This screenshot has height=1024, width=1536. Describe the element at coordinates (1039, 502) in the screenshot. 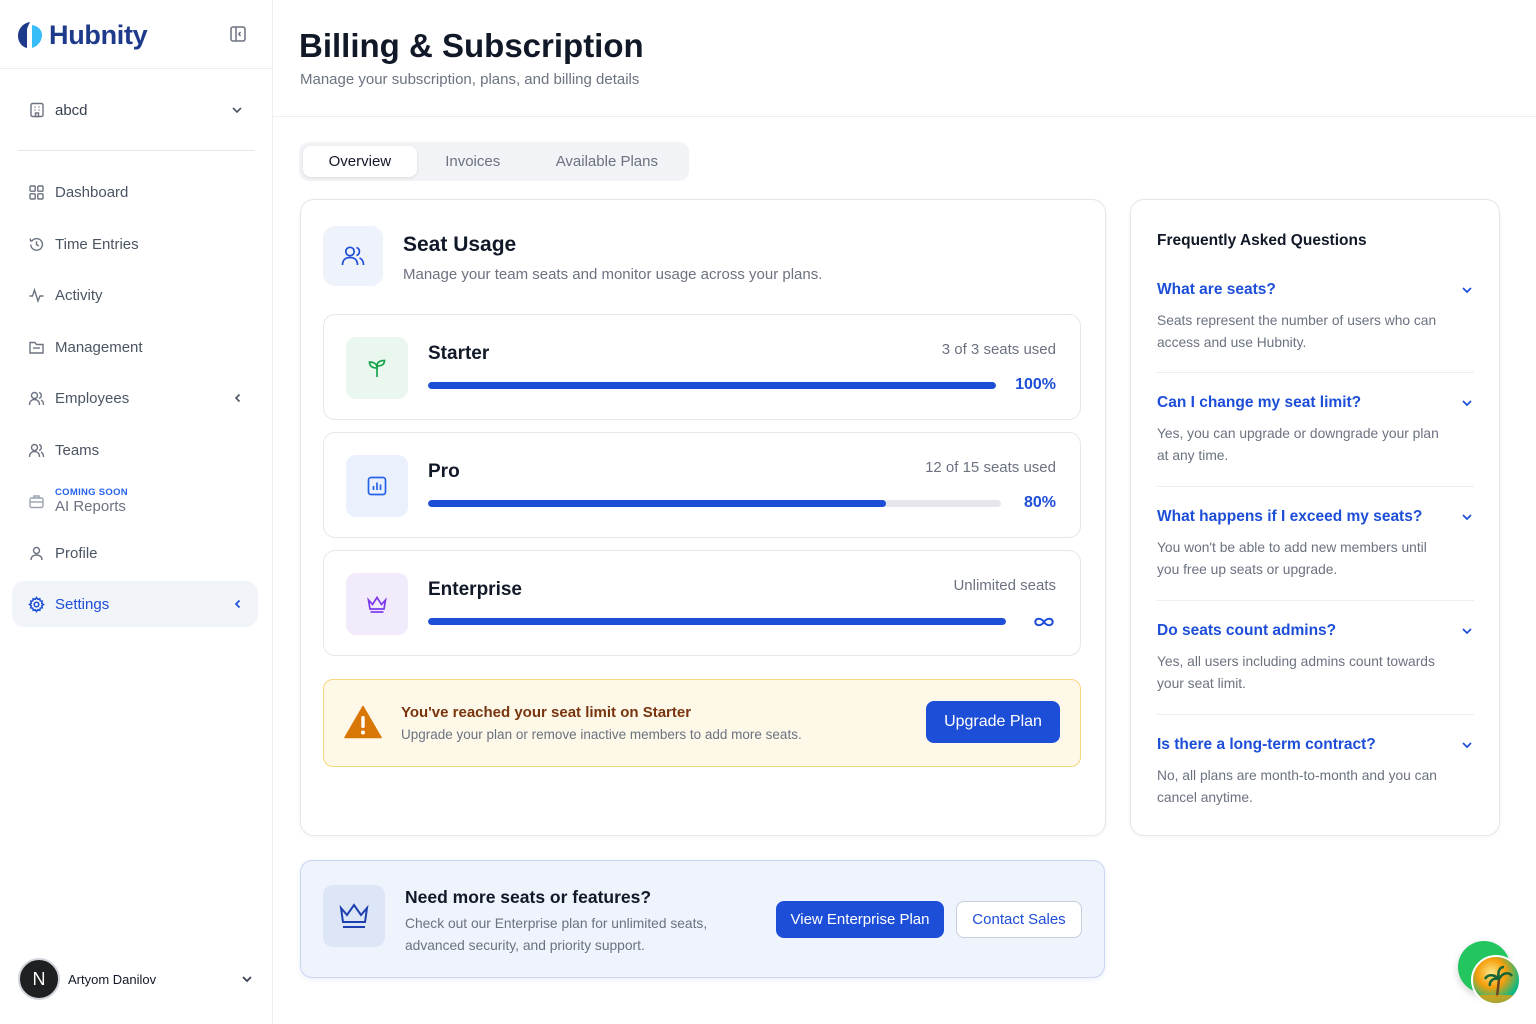

I see `plan-percent: 80%` at that location.